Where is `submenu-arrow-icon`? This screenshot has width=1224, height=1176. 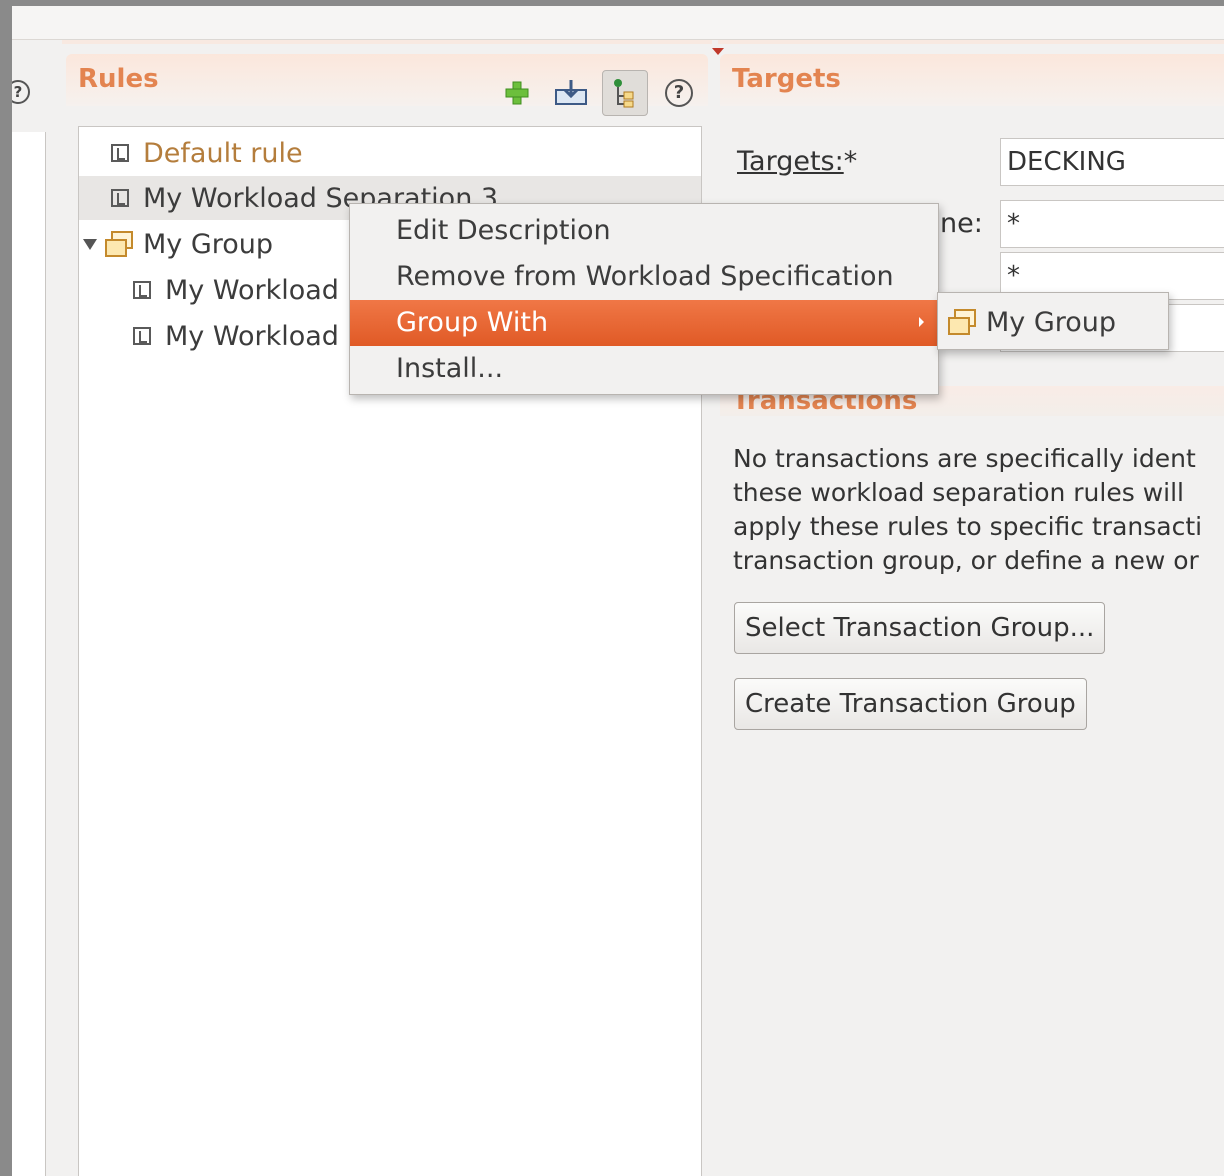
submenu-arrow-icon is located at coordinates (921, 322).